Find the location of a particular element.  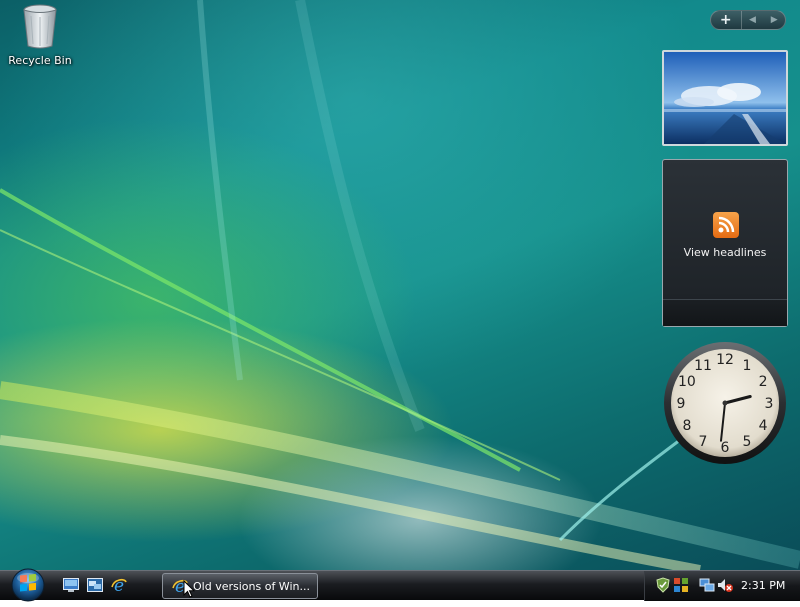

mouse-cursor-icon is located at coordinates (189, 589).